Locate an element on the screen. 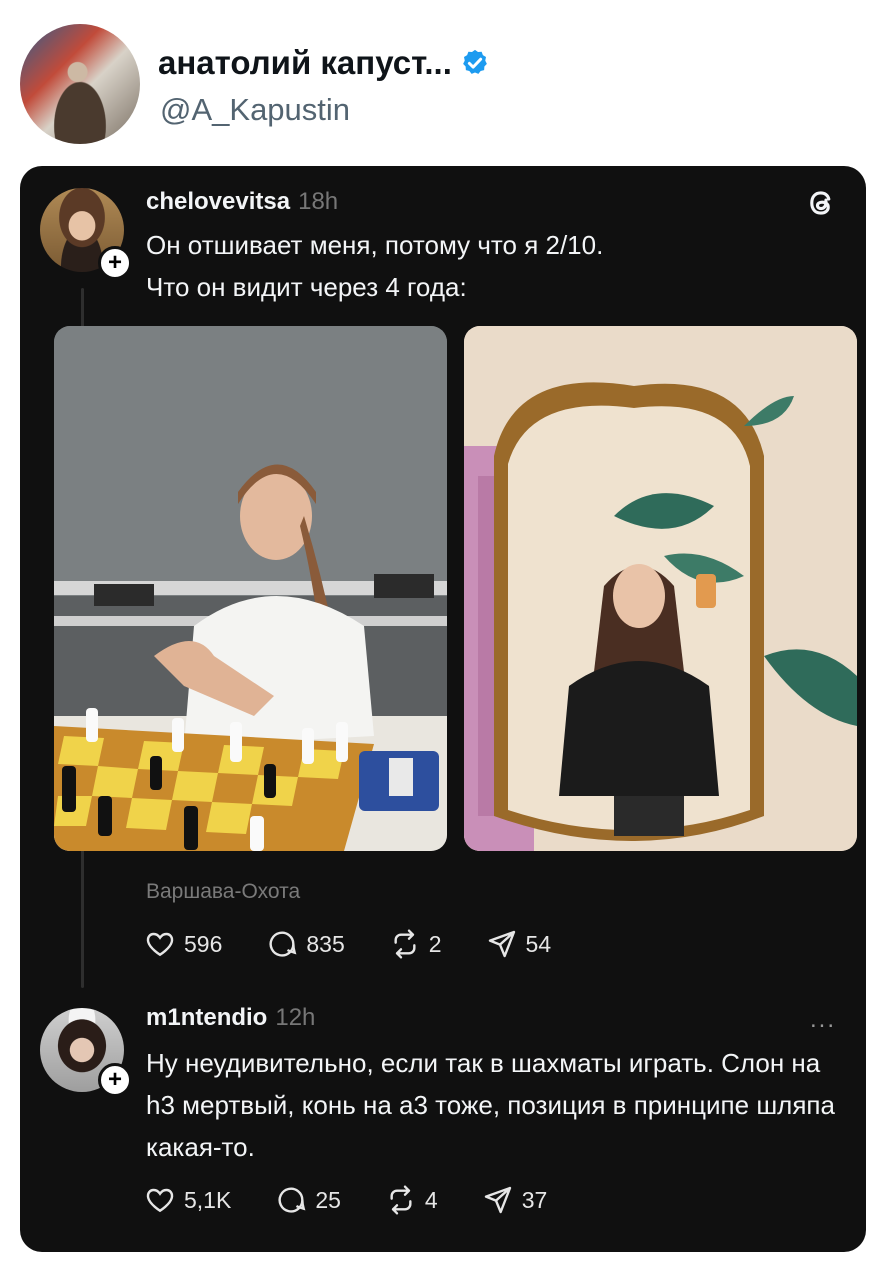  like-button: 5,1K is located at coordinates (187, 1200).